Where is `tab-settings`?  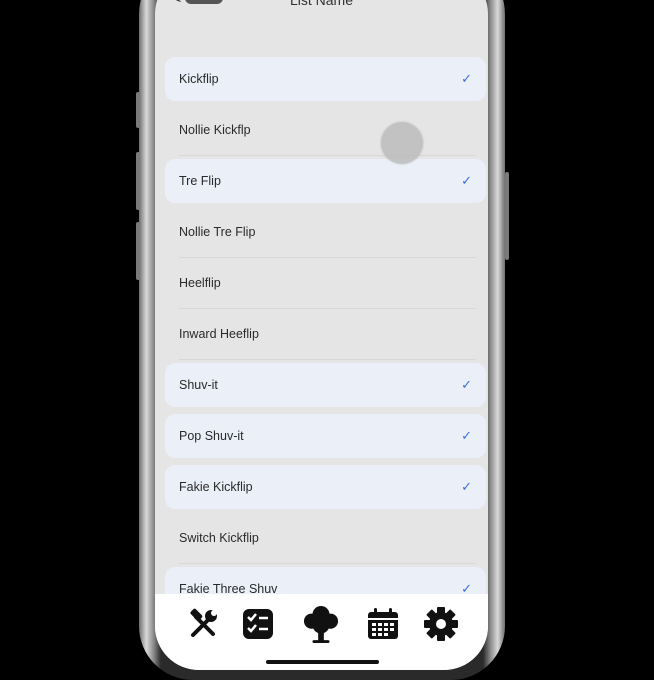
tab-settings is located at coordinates (441, 624).